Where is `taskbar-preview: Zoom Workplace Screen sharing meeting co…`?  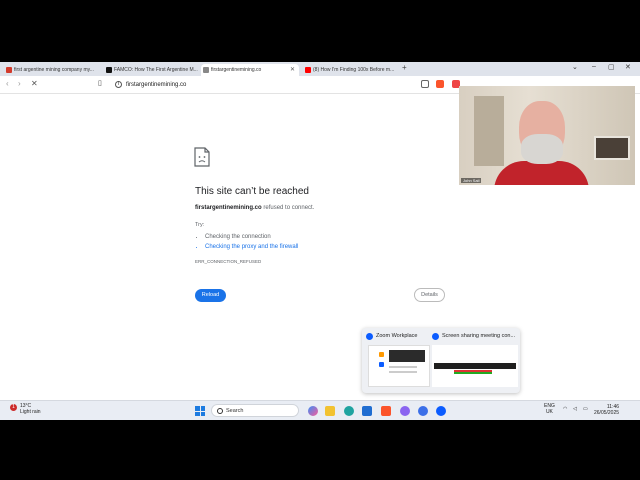
taskbar-preview: Zoom Workplace Screen sharing meeting co… is located at coordinates (441, 360).